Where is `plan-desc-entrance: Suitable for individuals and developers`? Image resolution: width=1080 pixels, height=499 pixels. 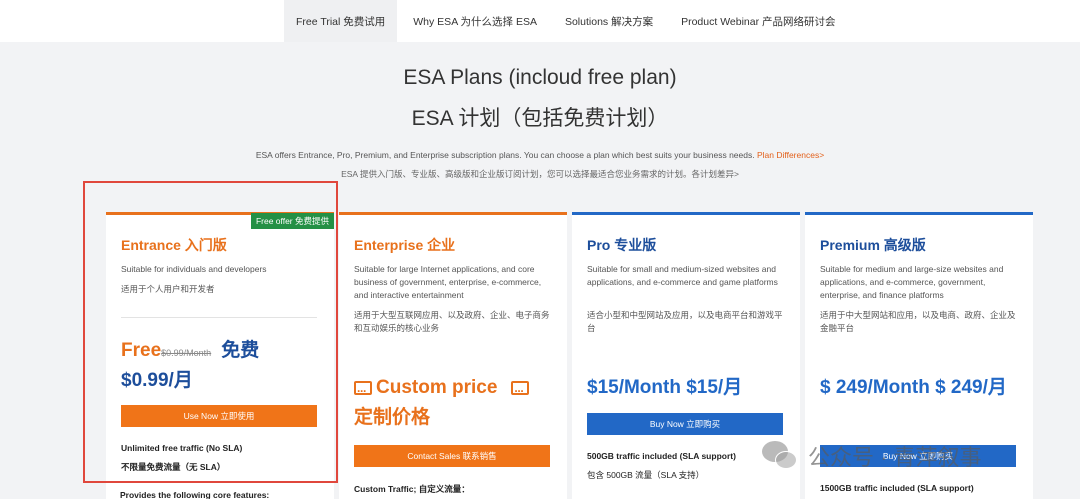 plan-desc-entrance: Suitable for individuals and developers is located at coordinates (194, 269).